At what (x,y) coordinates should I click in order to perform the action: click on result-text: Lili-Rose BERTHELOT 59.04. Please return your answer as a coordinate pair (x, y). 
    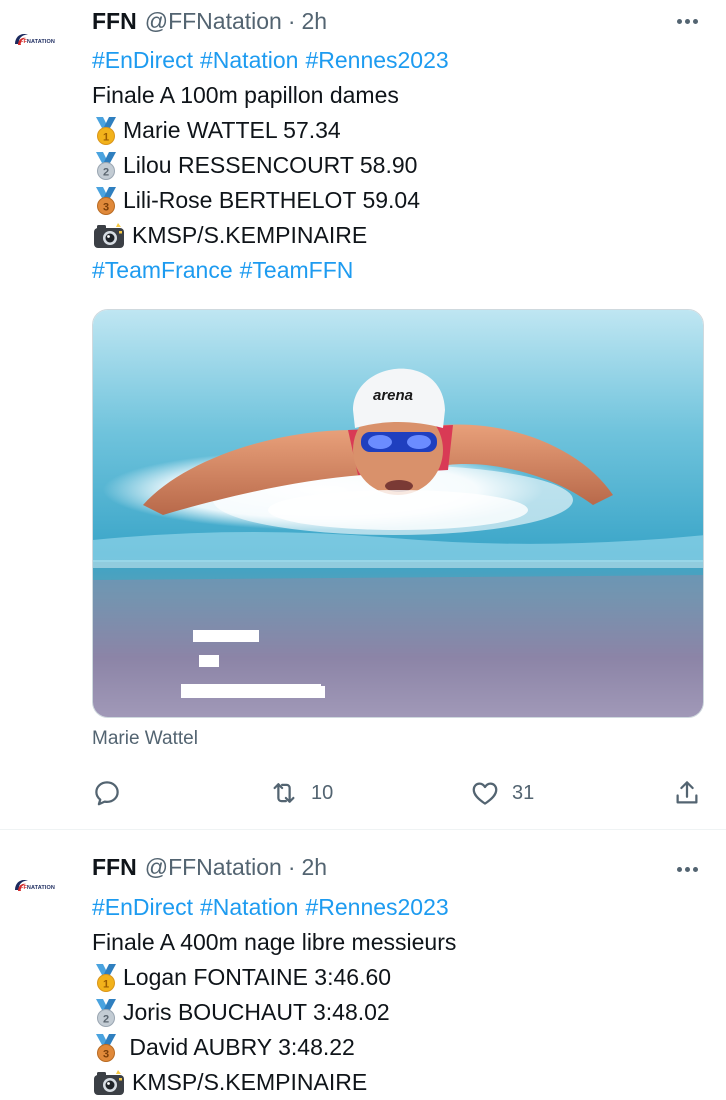
    Looking at the image, I should click on (272, 200).